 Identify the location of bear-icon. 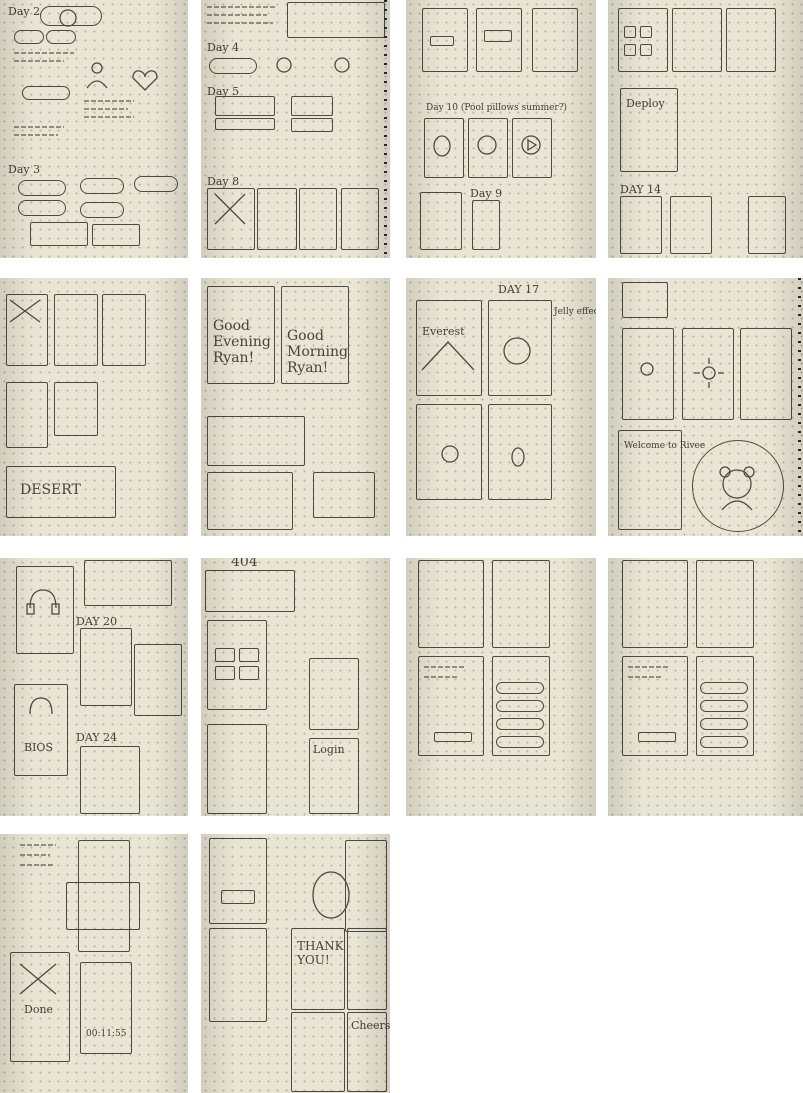
(737, 488).